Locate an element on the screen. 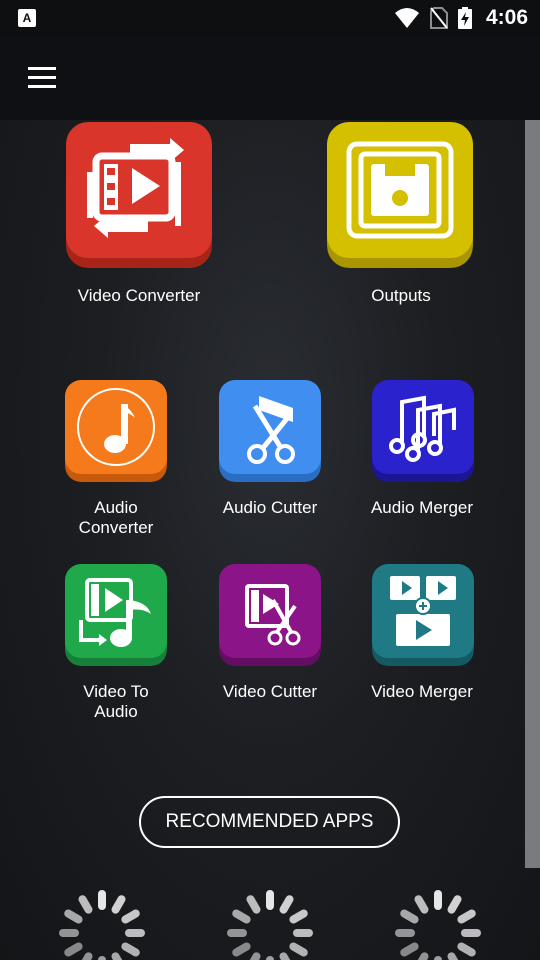  audio-cutter-tile: Audio Cutter is located at coordinates (270, 460).